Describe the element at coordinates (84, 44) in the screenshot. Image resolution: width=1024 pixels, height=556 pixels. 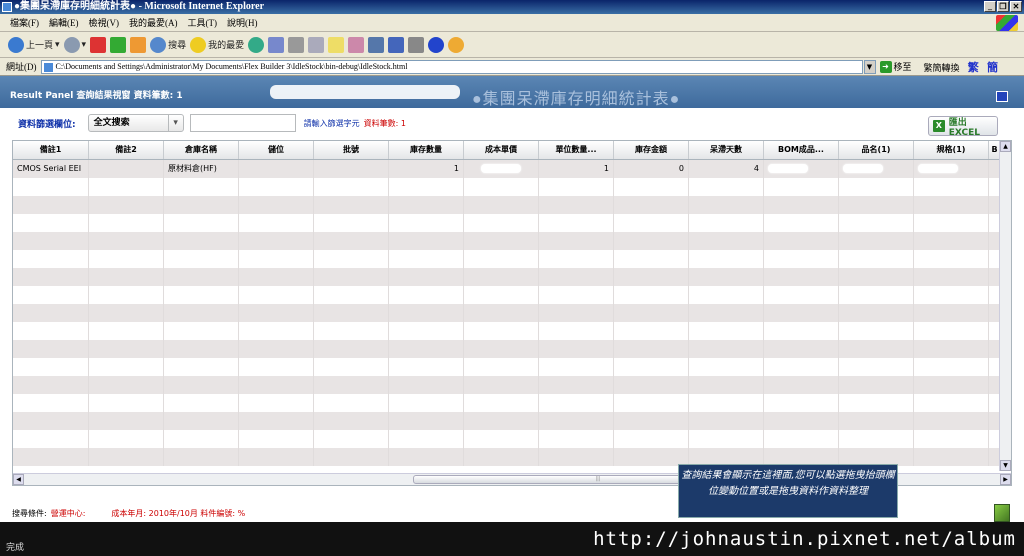
I see `forward-dropdown-icon: ▾` at that location.